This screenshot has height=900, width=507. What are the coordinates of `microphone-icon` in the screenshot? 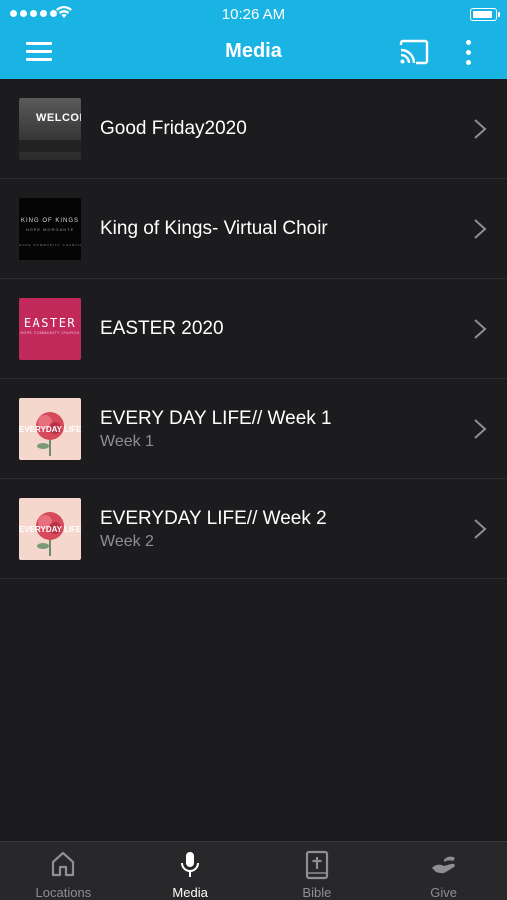 It's located at (190, 864).